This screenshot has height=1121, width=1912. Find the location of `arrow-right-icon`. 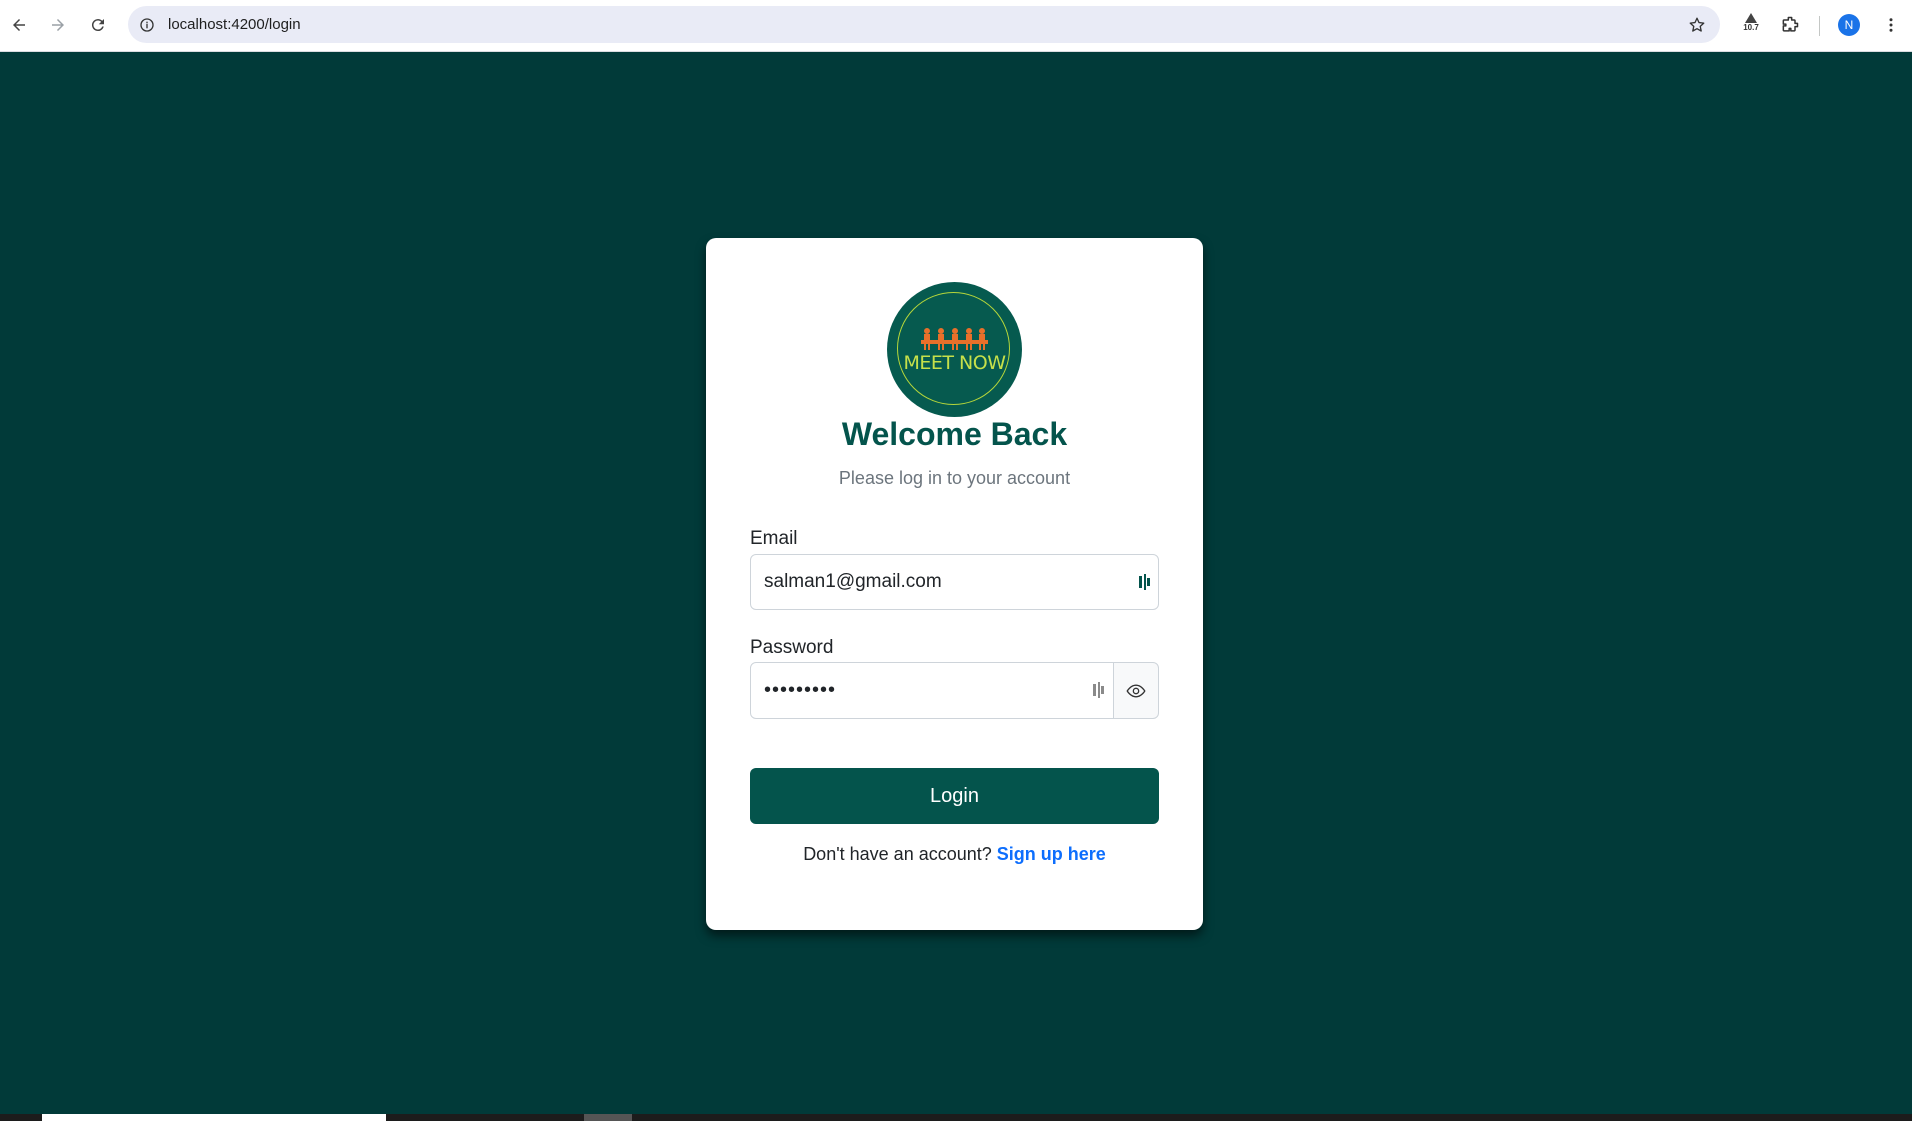

arrow-right-icon is located at coordinates (58, 25).